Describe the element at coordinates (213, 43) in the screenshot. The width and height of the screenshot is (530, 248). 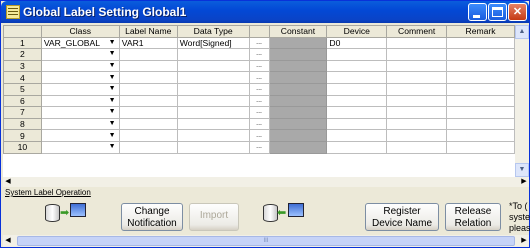
I see `data-type-cell: Word[Signed]` at that location.